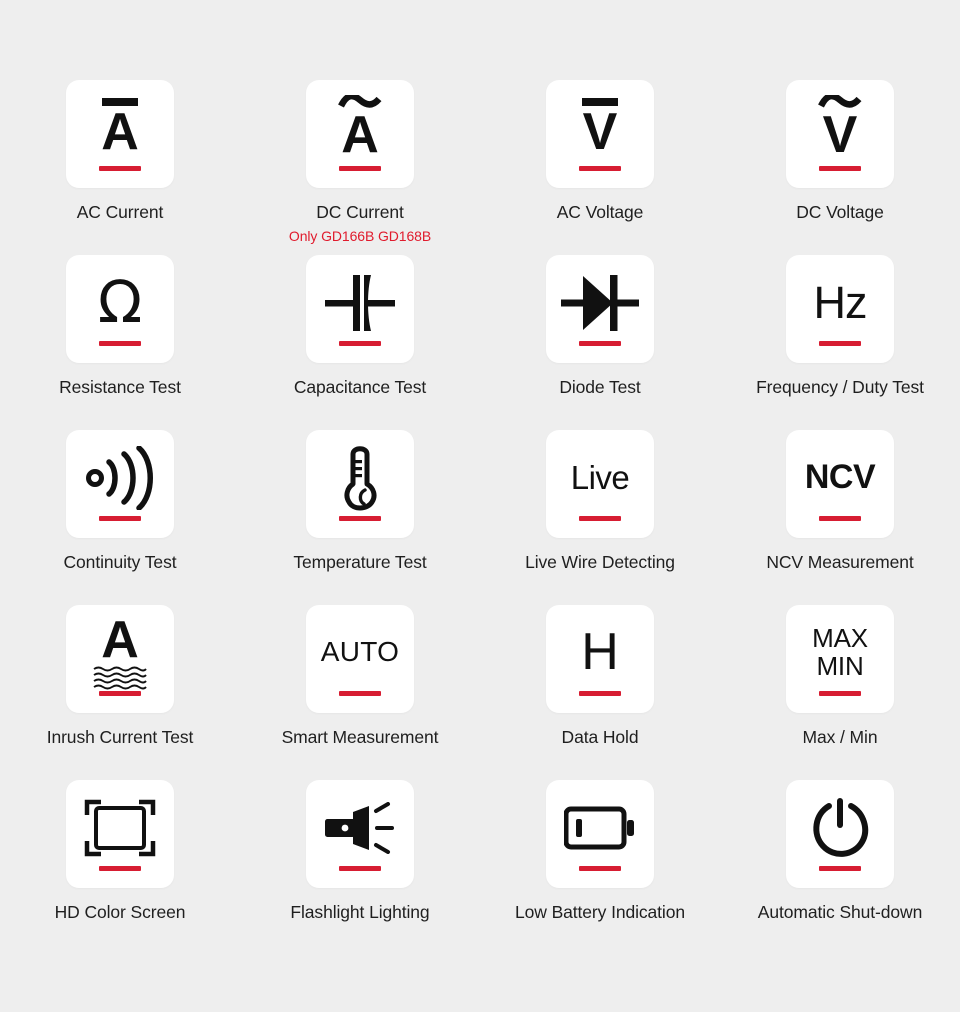  What do you see at coordinates (840, 477) in the screenshot?
I see `glyph-text: NCV` at bounding box center [840, 477].